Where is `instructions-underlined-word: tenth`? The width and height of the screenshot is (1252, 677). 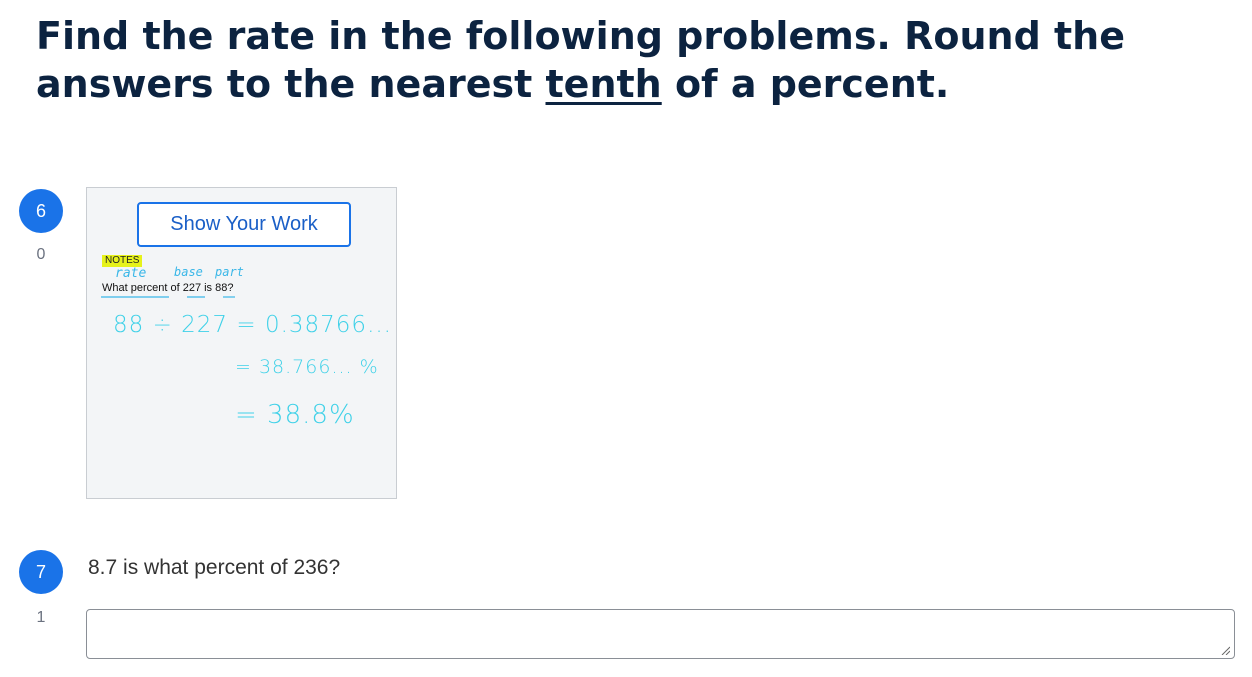 instructions-underlined-word: tenth is located at coordinates (603, 84).